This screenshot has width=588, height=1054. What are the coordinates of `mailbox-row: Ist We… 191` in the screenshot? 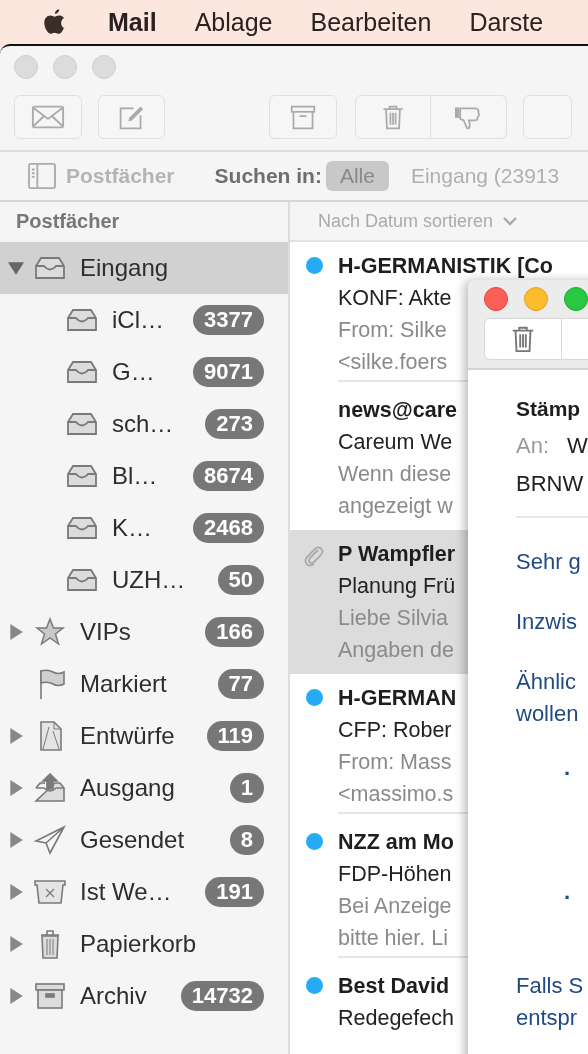 It's located at (144, 892).